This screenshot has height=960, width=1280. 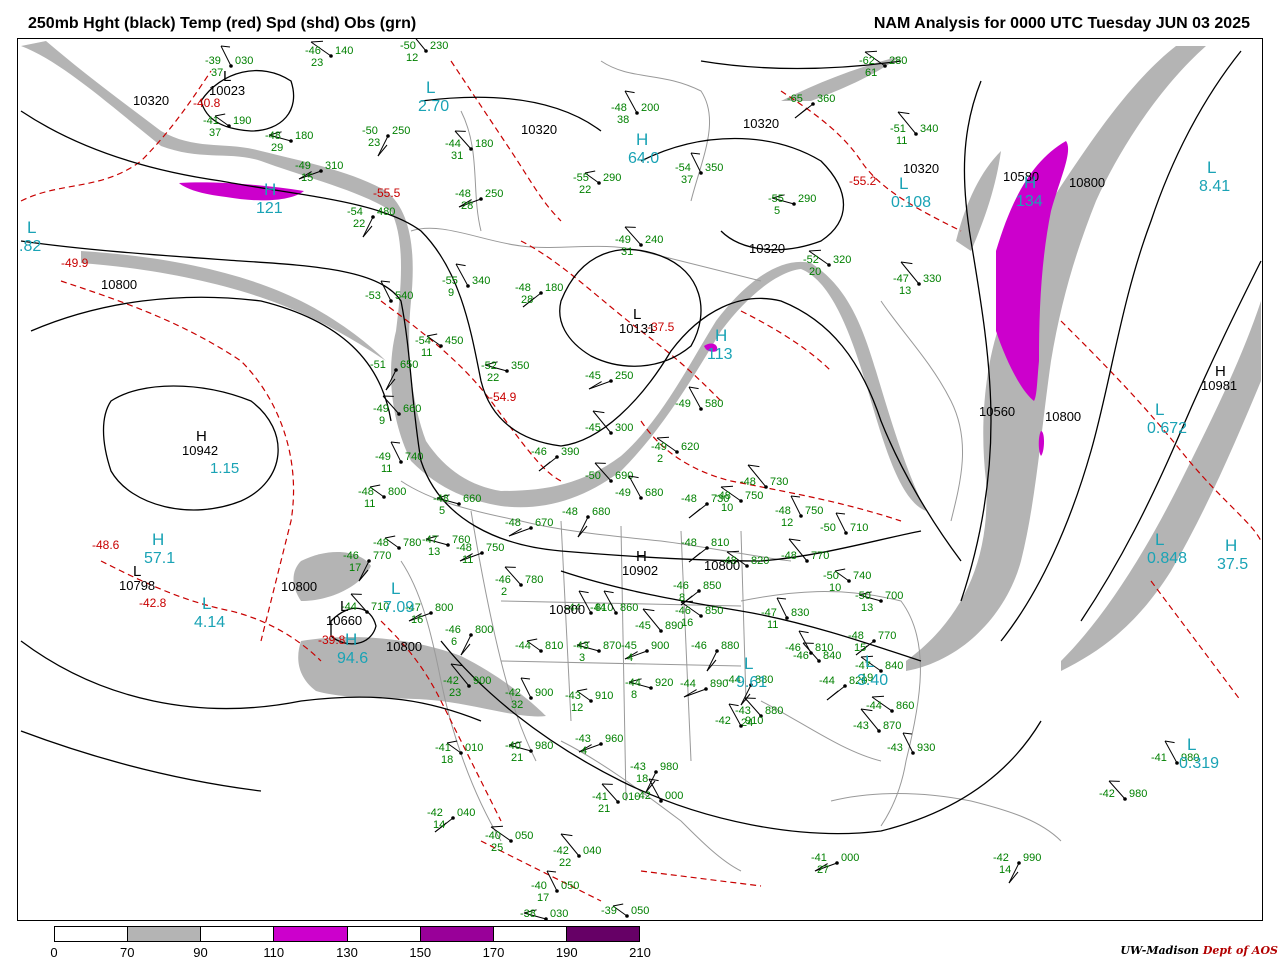 I want to click on speed-extremum-L: L, so click(x=1159, y=409).